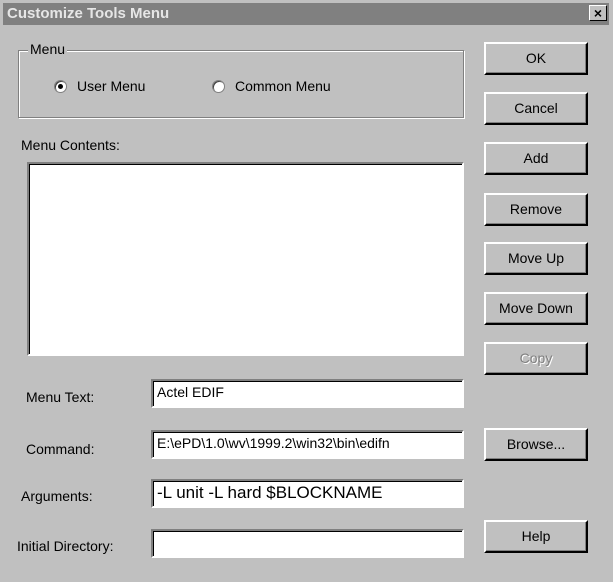 The width and height of the screenshot is (613, 582). Describe the element at coordinates (218, 86) in the screenshot. I see `radio-unselected-icon` at that location.